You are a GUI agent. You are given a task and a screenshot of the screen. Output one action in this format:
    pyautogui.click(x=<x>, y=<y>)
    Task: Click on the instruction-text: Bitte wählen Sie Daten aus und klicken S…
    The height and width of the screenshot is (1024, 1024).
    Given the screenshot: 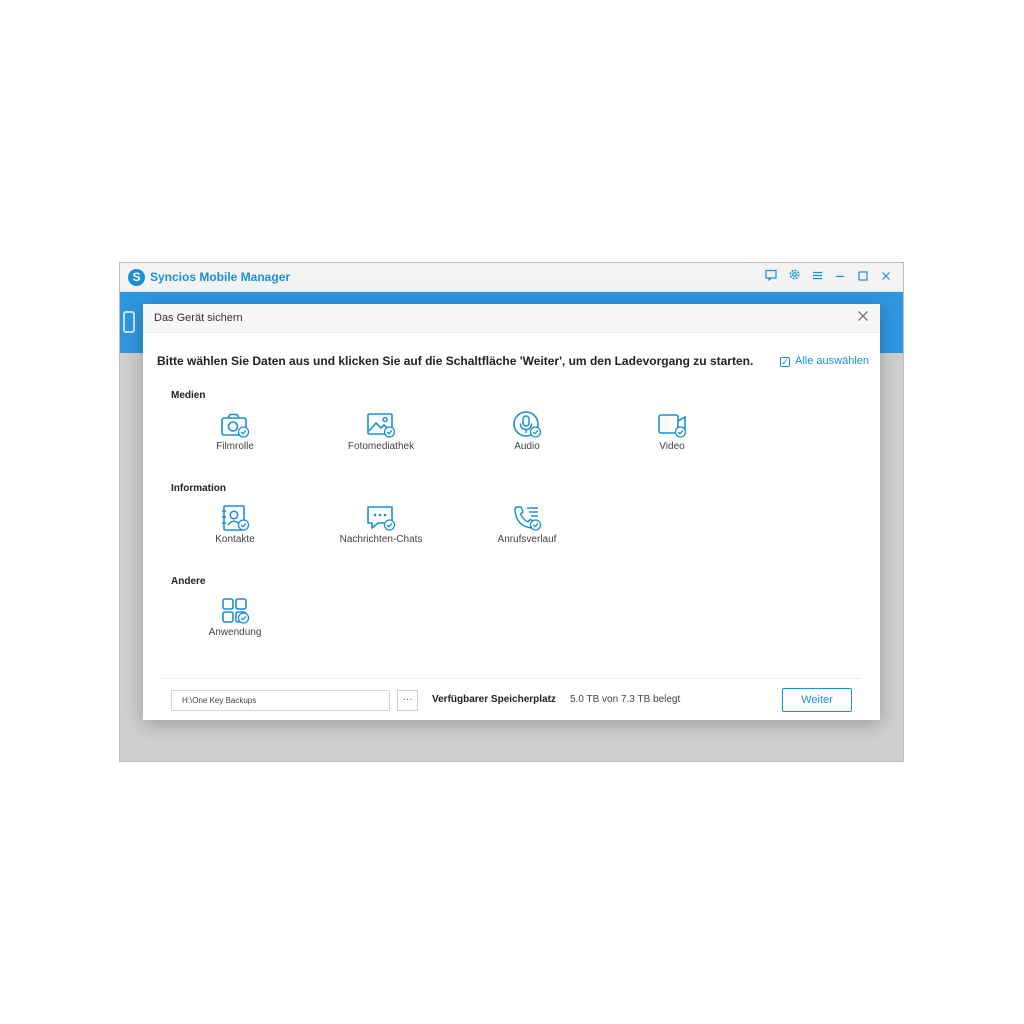 What is the action you would take?
    pyautogui.click(x=455, y=361)
    